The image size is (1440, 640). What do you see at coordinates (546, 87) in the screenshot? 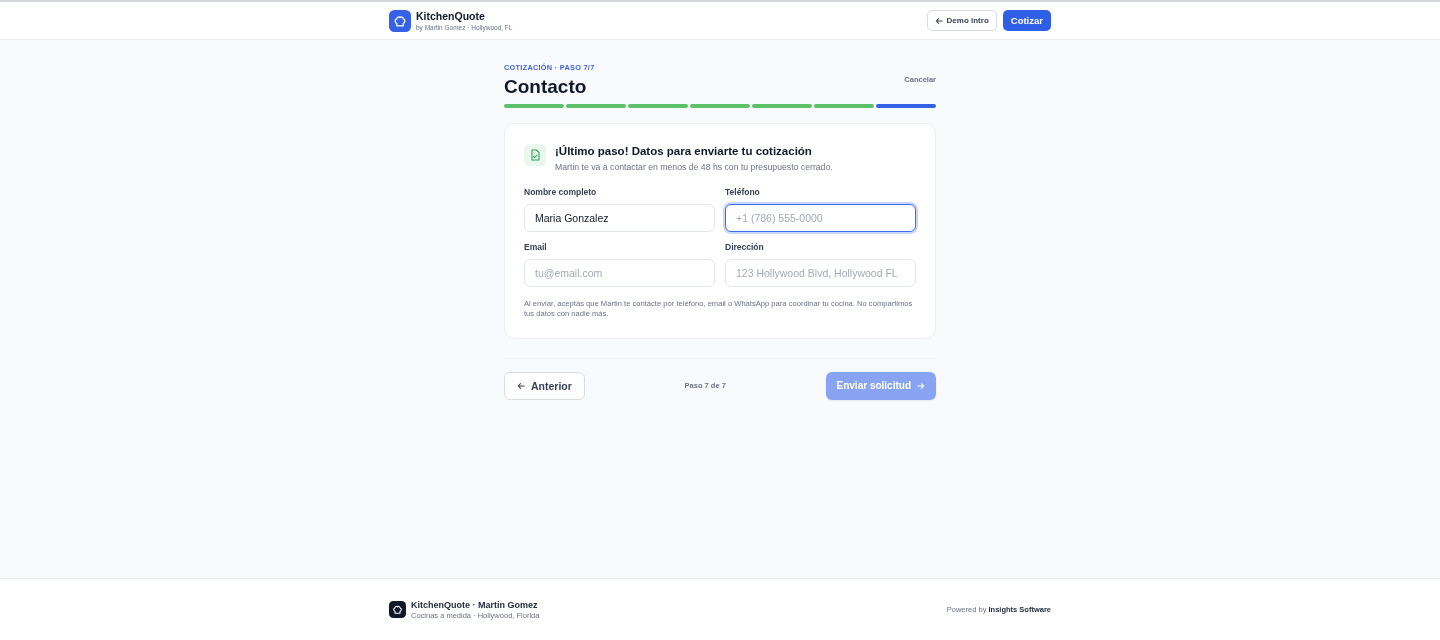
I see `page-title: Contacto` at bounding box center [546, 87].